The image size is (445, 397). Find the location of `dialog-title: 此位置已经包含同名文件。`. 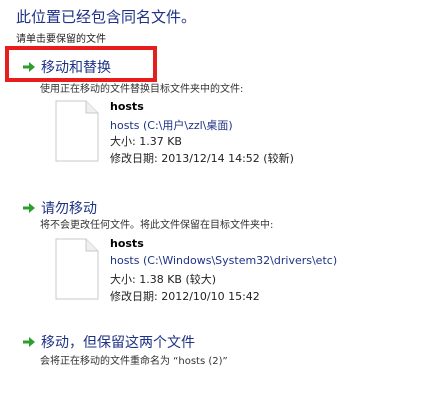

dialog-title: 此位置已经包含同名文件。 is located at coordinates (106, 17).